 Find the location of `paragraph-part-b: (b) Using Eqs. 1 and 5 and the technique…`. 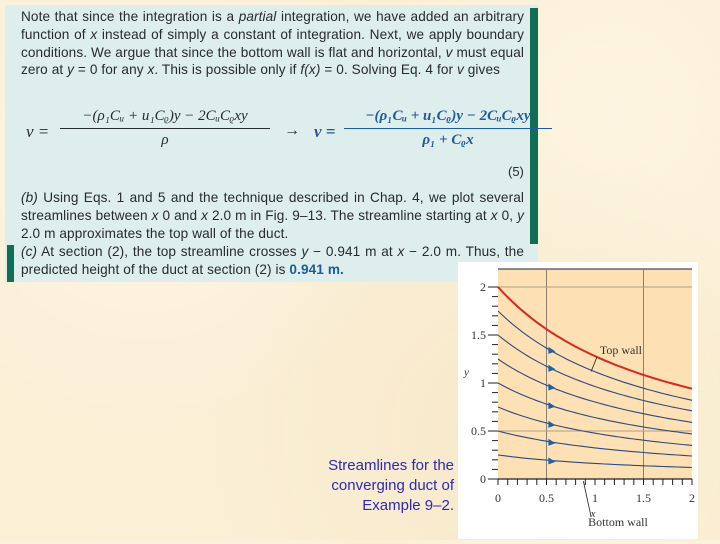

paragraph-part-b: (b) Using Eqs. 1 and 5 and the technique… is located at coordinates (272, 215).